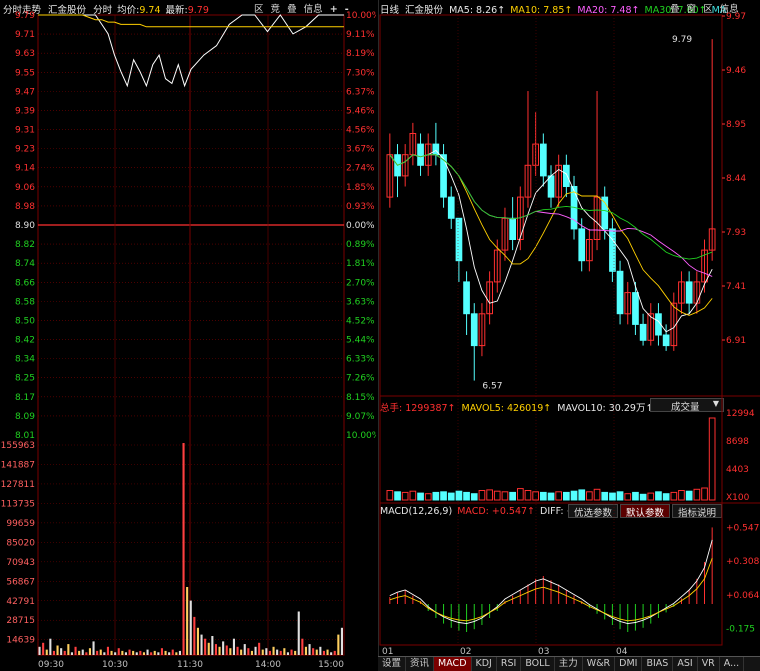 This screenshot has width=760, height=671. What do you see at coordinates (599, 664) in the screenshot?
I see `indicator-tab: W&R` at bounding box center [599, 664].